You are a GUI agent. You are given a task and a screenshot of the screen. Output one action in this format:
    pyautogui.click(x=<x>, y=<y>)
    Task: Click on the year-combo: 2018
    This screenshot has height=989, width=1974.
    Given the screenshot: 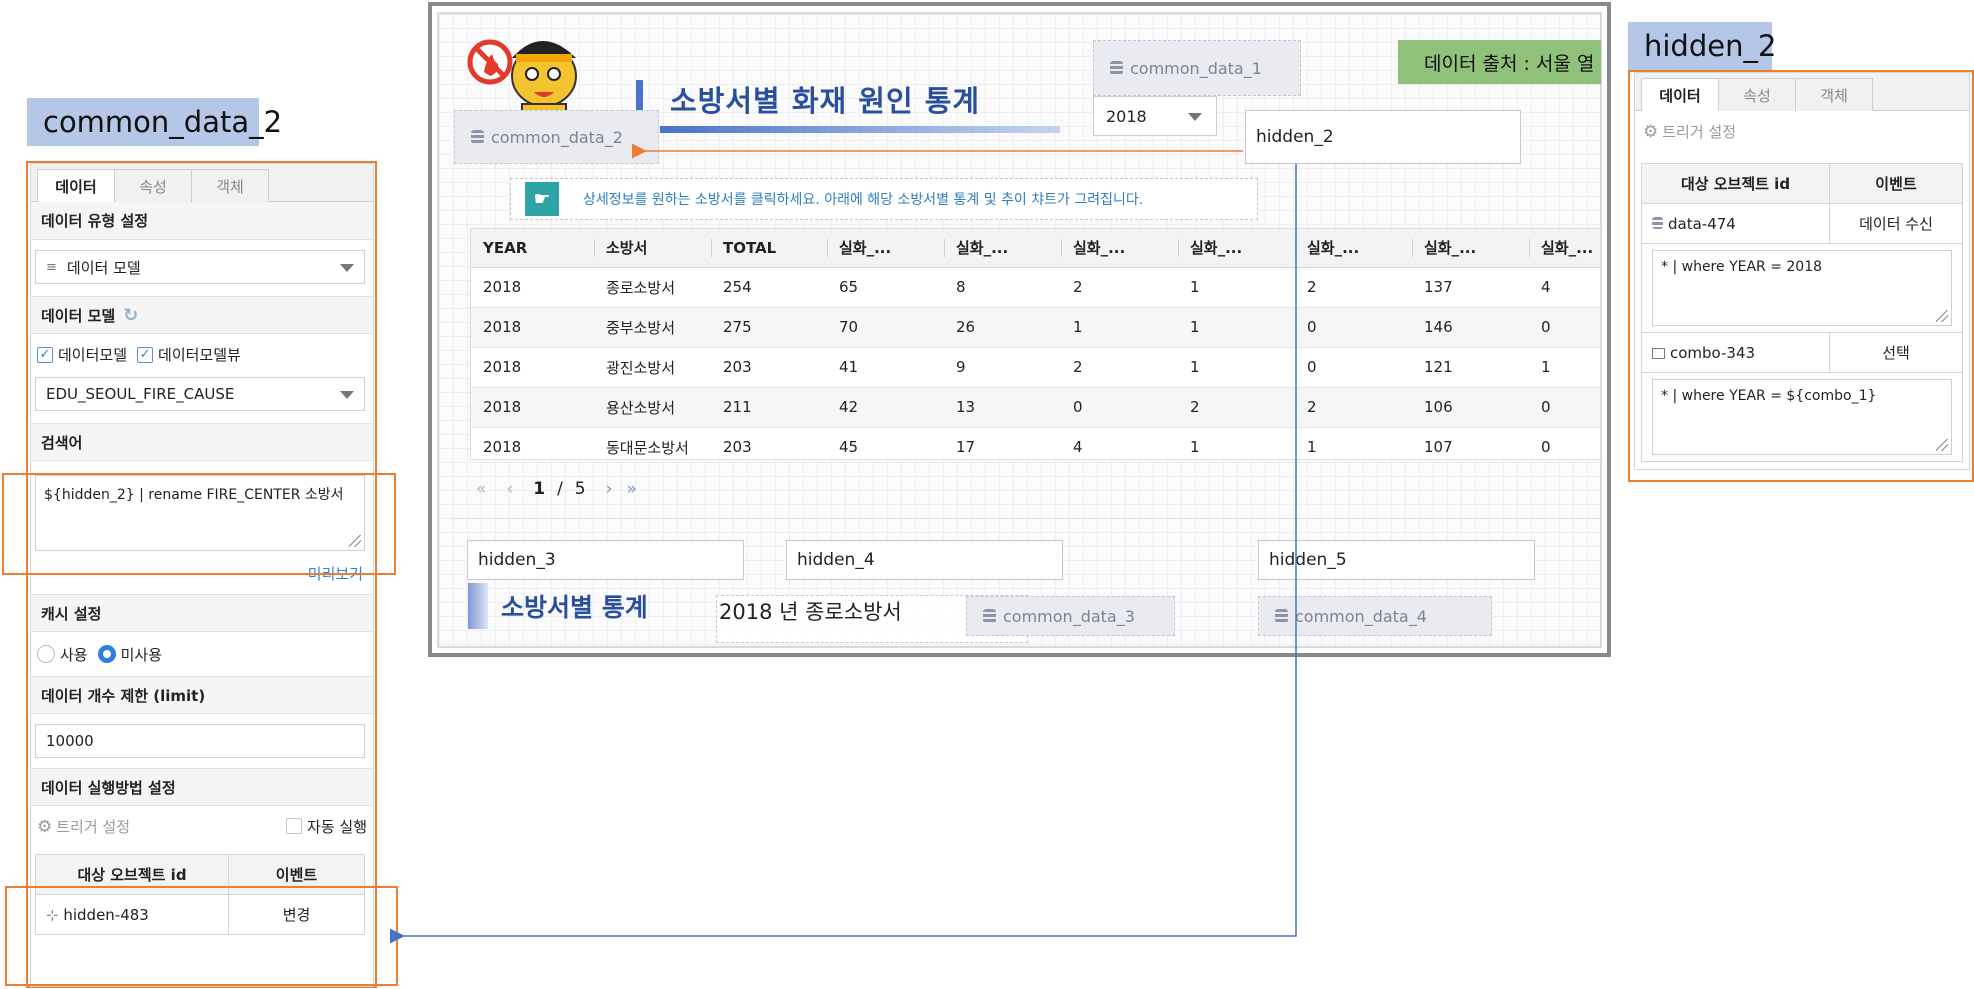 What is the action you would take?
    pyautogui.click(x=1155, y=116)
    